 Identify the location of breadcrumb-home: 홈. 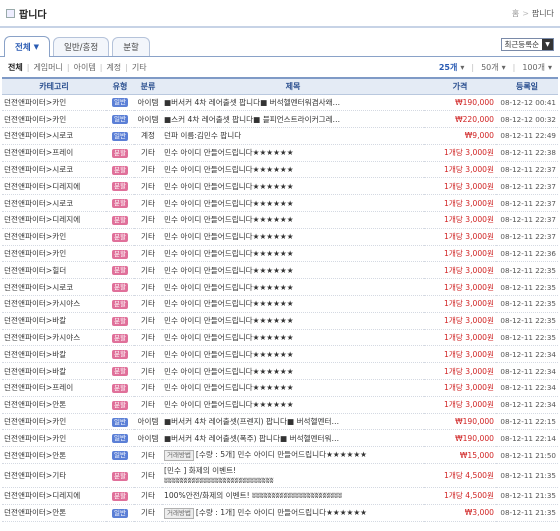
(515, 13).